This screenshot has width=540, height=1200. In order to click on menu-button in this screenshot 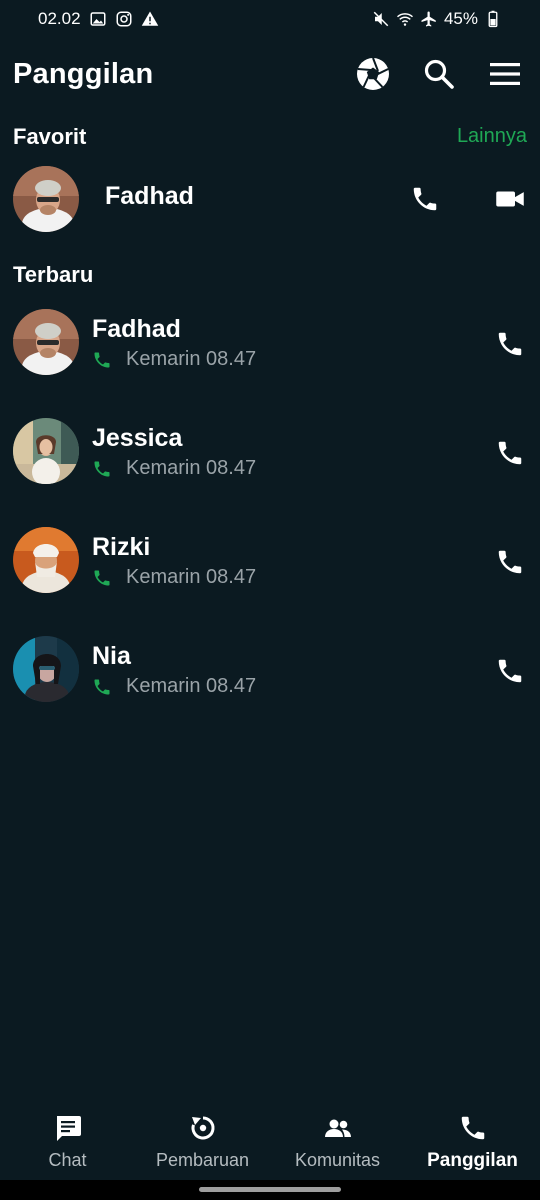, I will do `click(505, 74)`.